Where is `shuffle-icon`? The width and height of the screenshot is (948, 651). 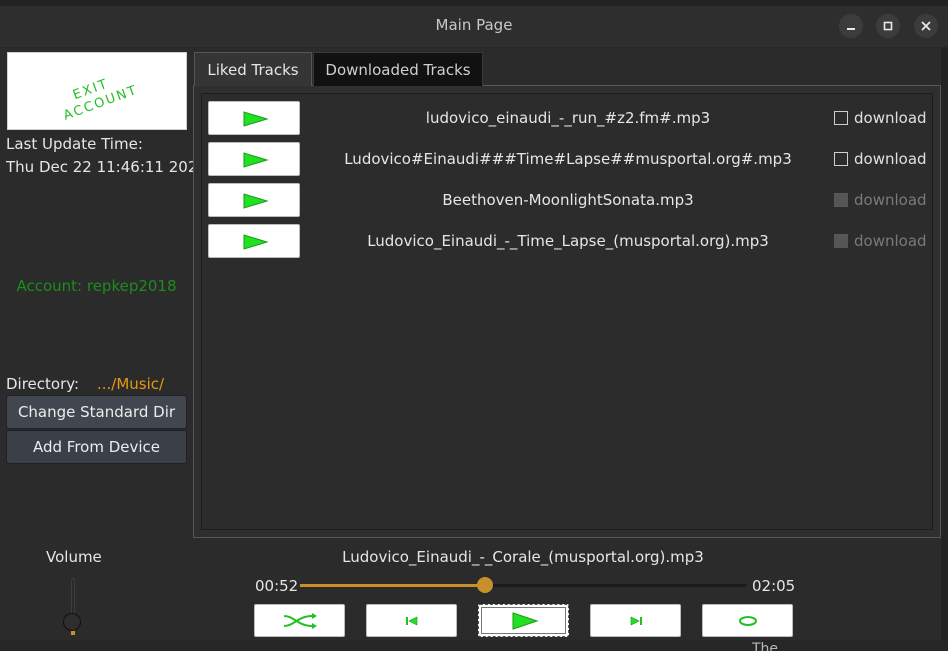 shuffle-icon is located at coordinates (300, 620).